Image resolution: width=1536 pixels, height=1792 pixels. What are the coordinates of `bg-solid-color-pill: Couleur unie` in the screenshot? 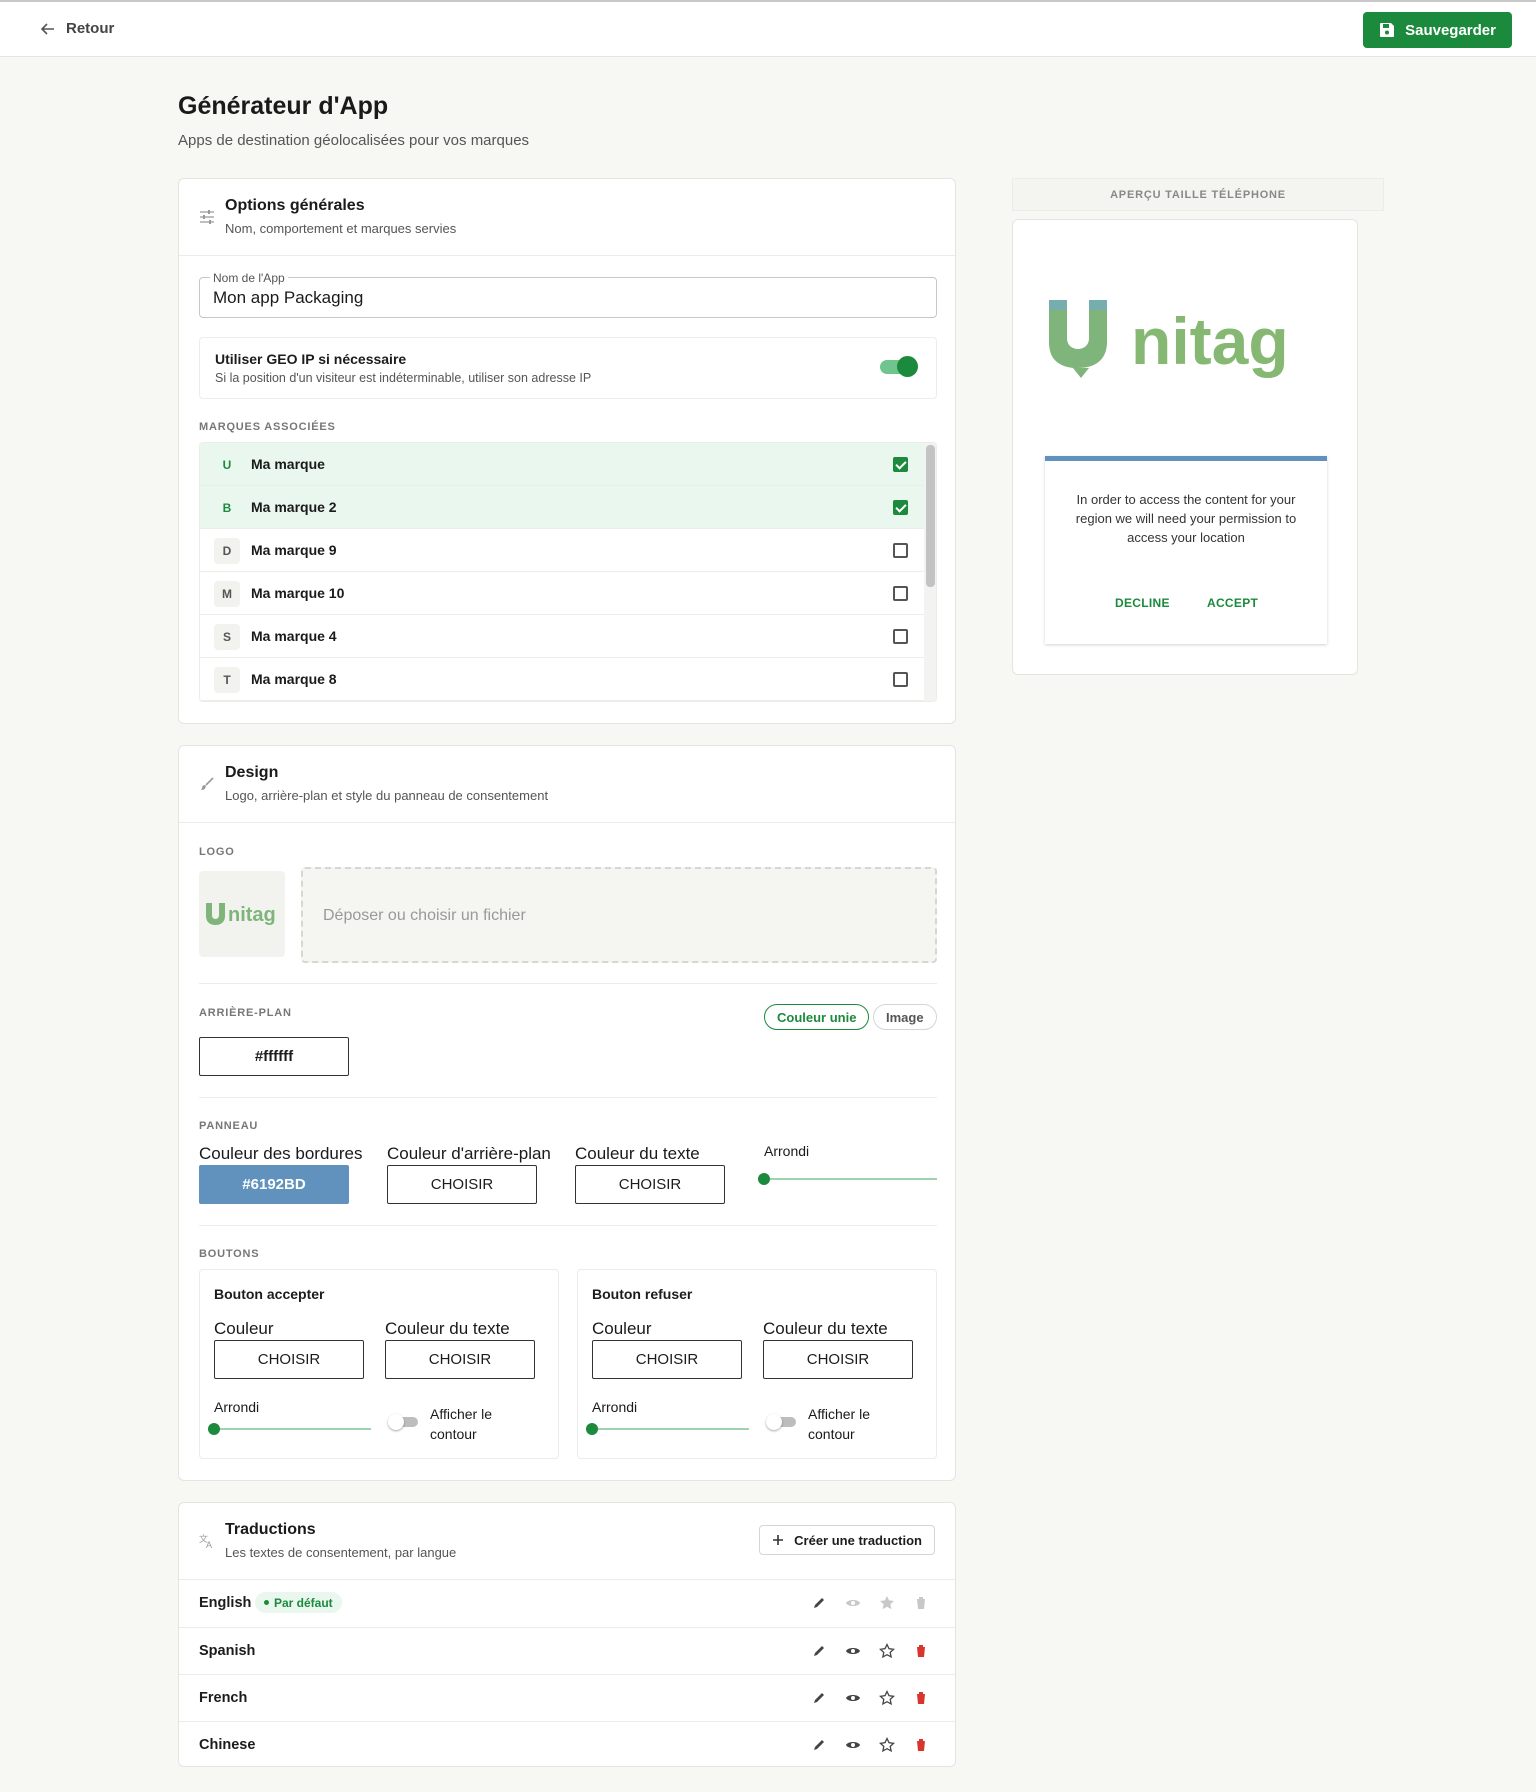 It's located at (817, 1017).